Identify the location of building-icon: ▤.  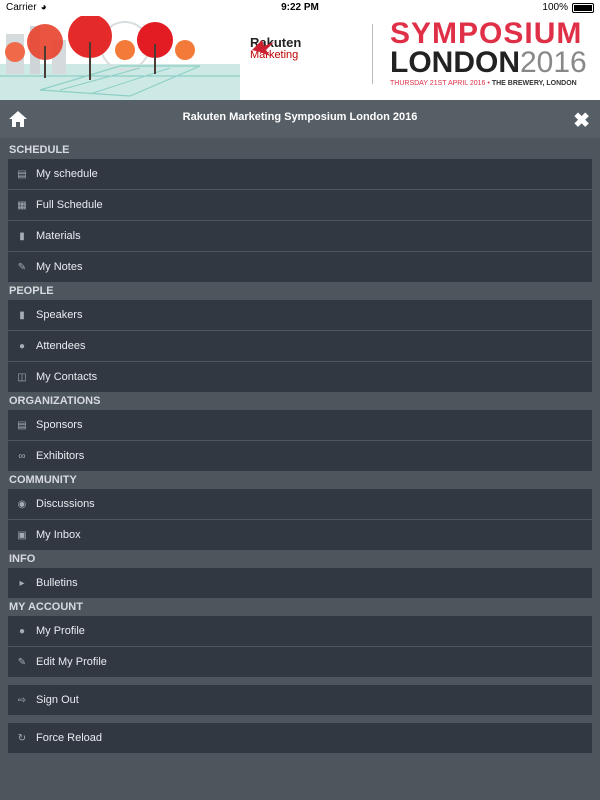
(22, 425).